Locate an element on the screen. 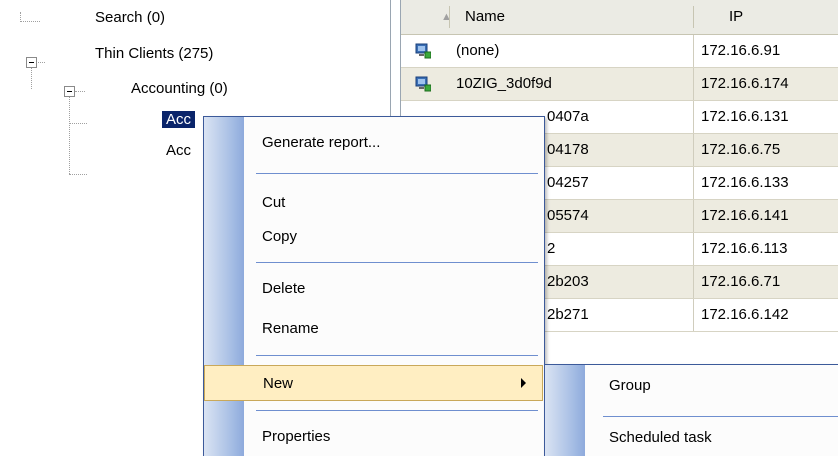  table-row: (none) 172.16.6.91 is located at coordinates (619, 51).